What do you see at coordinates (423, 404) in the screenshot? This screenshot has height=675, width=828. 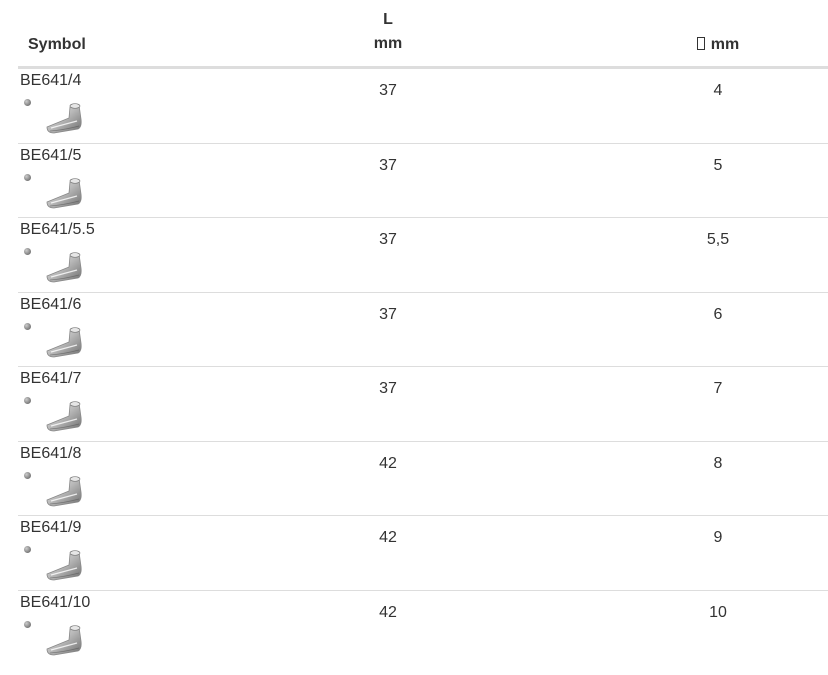 I see `table-row: BE641/7 37 7` at bounding box center [423, 404].